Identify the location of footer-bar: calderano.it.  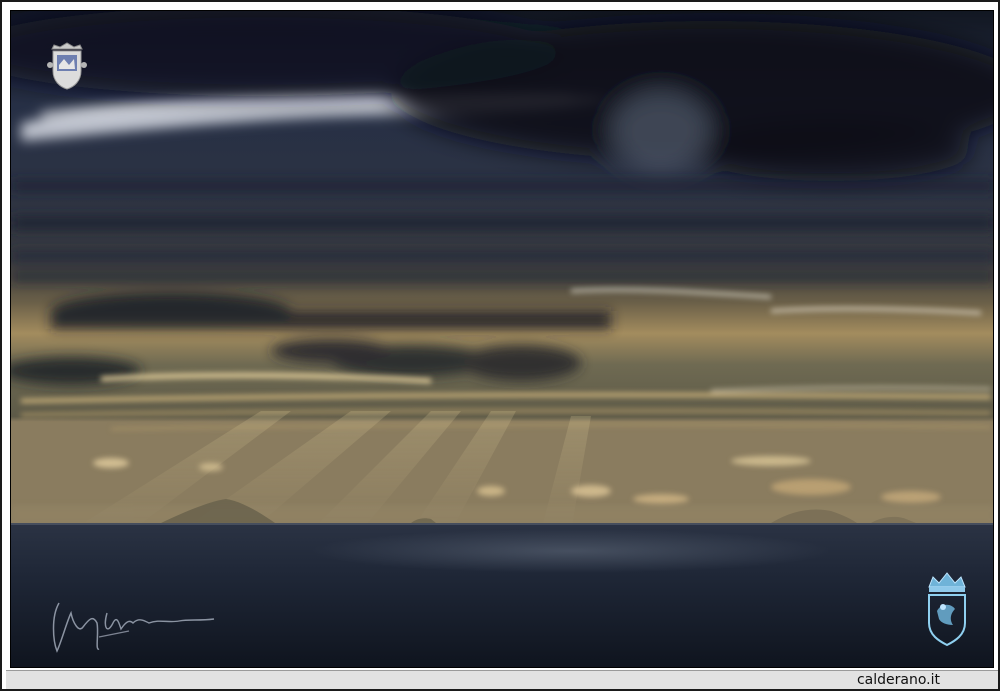
(502, 679).